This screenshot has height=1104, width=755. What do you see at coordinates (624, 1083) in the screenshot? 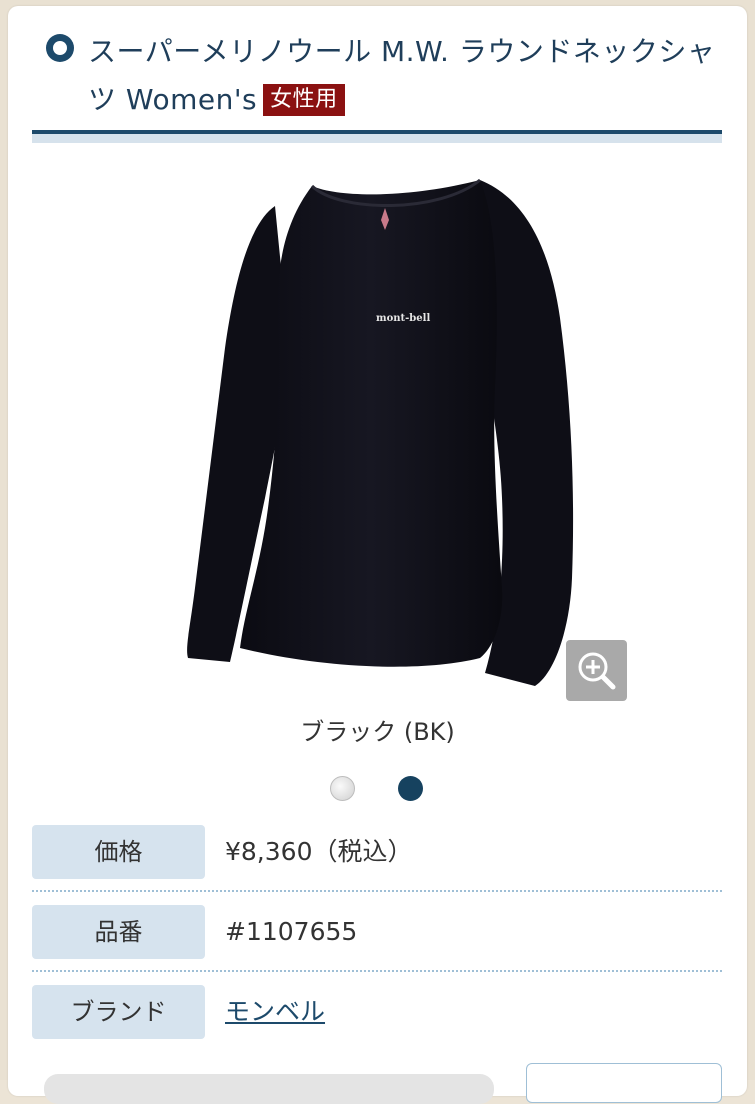
I see `action-button-partial` at bounding box center [624, 1083].